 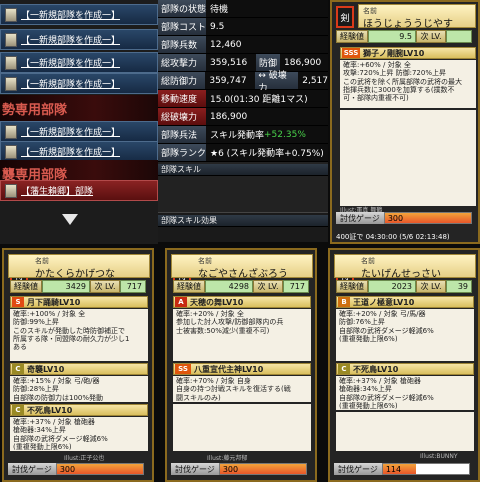 What do you see at coordinates (243, 274) in the screenshot?
I see `warlord-name: なごやさんざぶろう` at bounding box center [243, 274].